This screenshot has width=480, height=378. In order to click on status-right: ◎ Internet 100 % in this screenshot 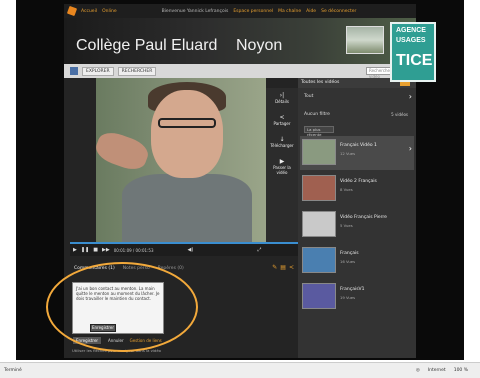, I will do `click(442, 370)`.